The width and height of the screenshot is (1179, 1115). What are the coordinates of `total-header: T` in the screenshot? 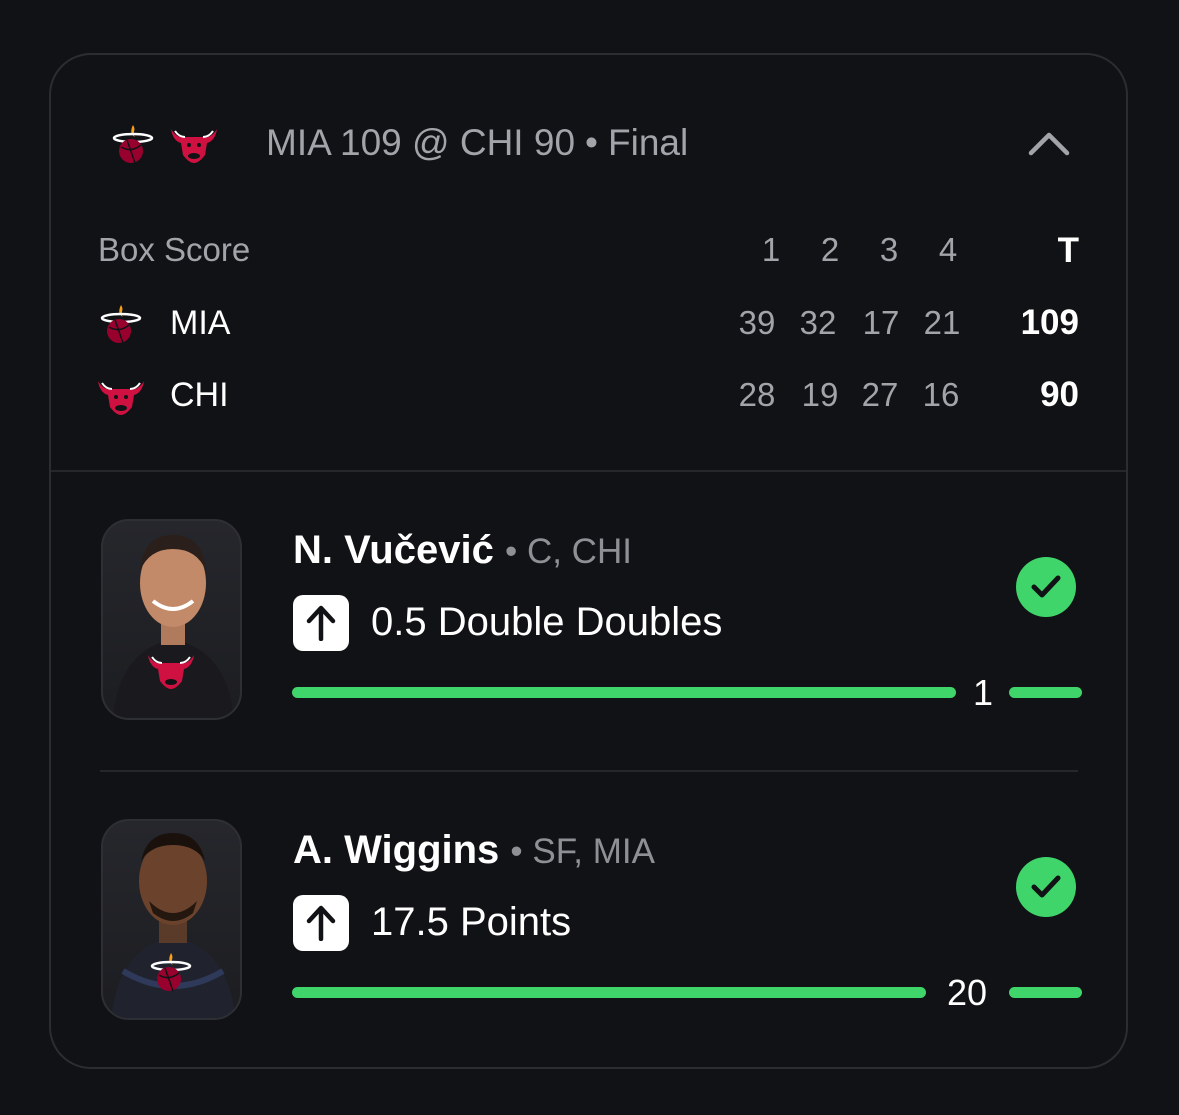 It's located at (1068, 250).